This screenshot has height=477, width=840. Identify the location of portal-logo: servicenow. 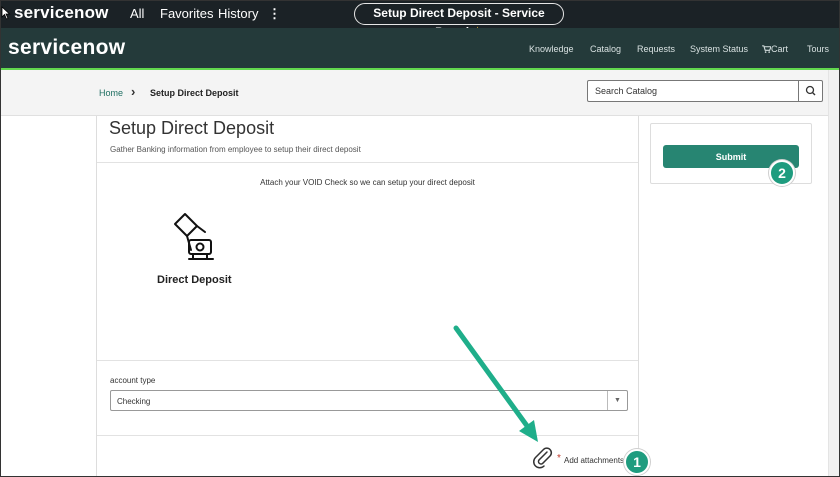
(66, 48).